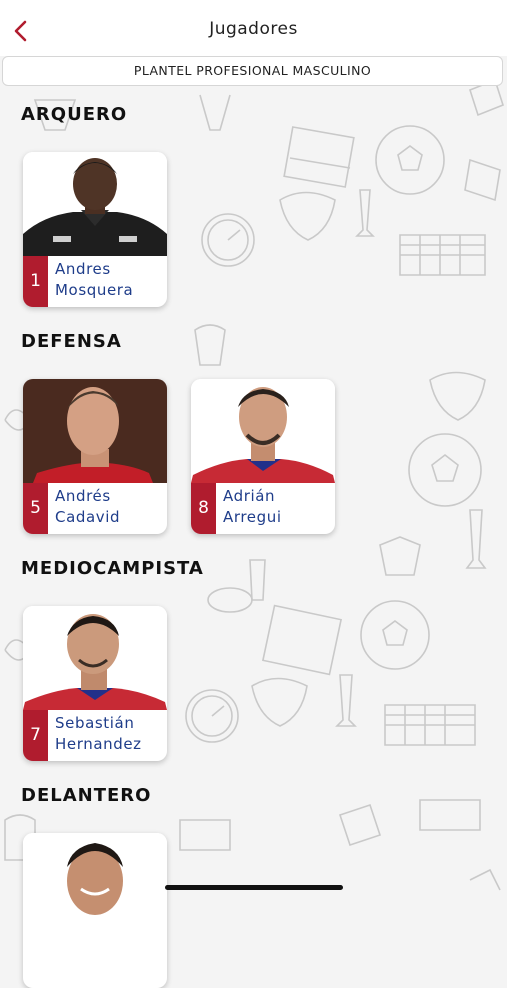 The width and height of the screenshot is (507, 988). Describe the element at coordinates (277, 507) in the screenshot. I see `player-name: Adrián Arregui` at that location.